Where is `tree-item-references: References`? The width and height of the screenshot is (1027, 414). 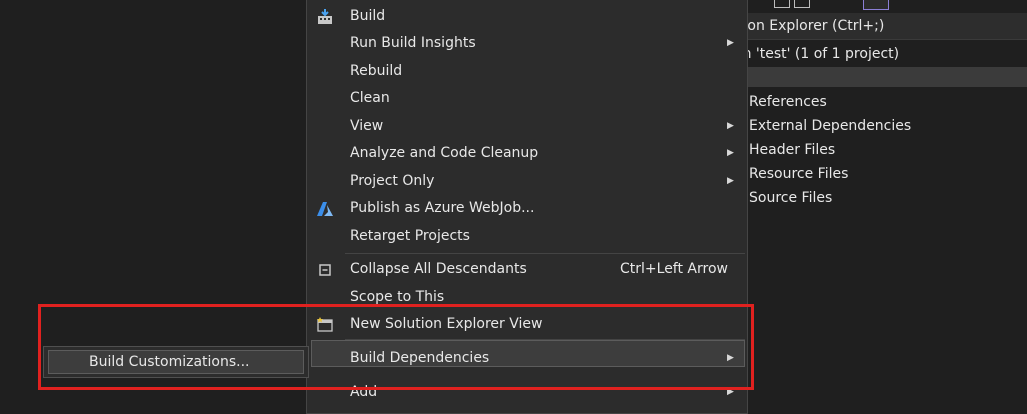 tree-item-references: References is located at coordinates (830, 102).